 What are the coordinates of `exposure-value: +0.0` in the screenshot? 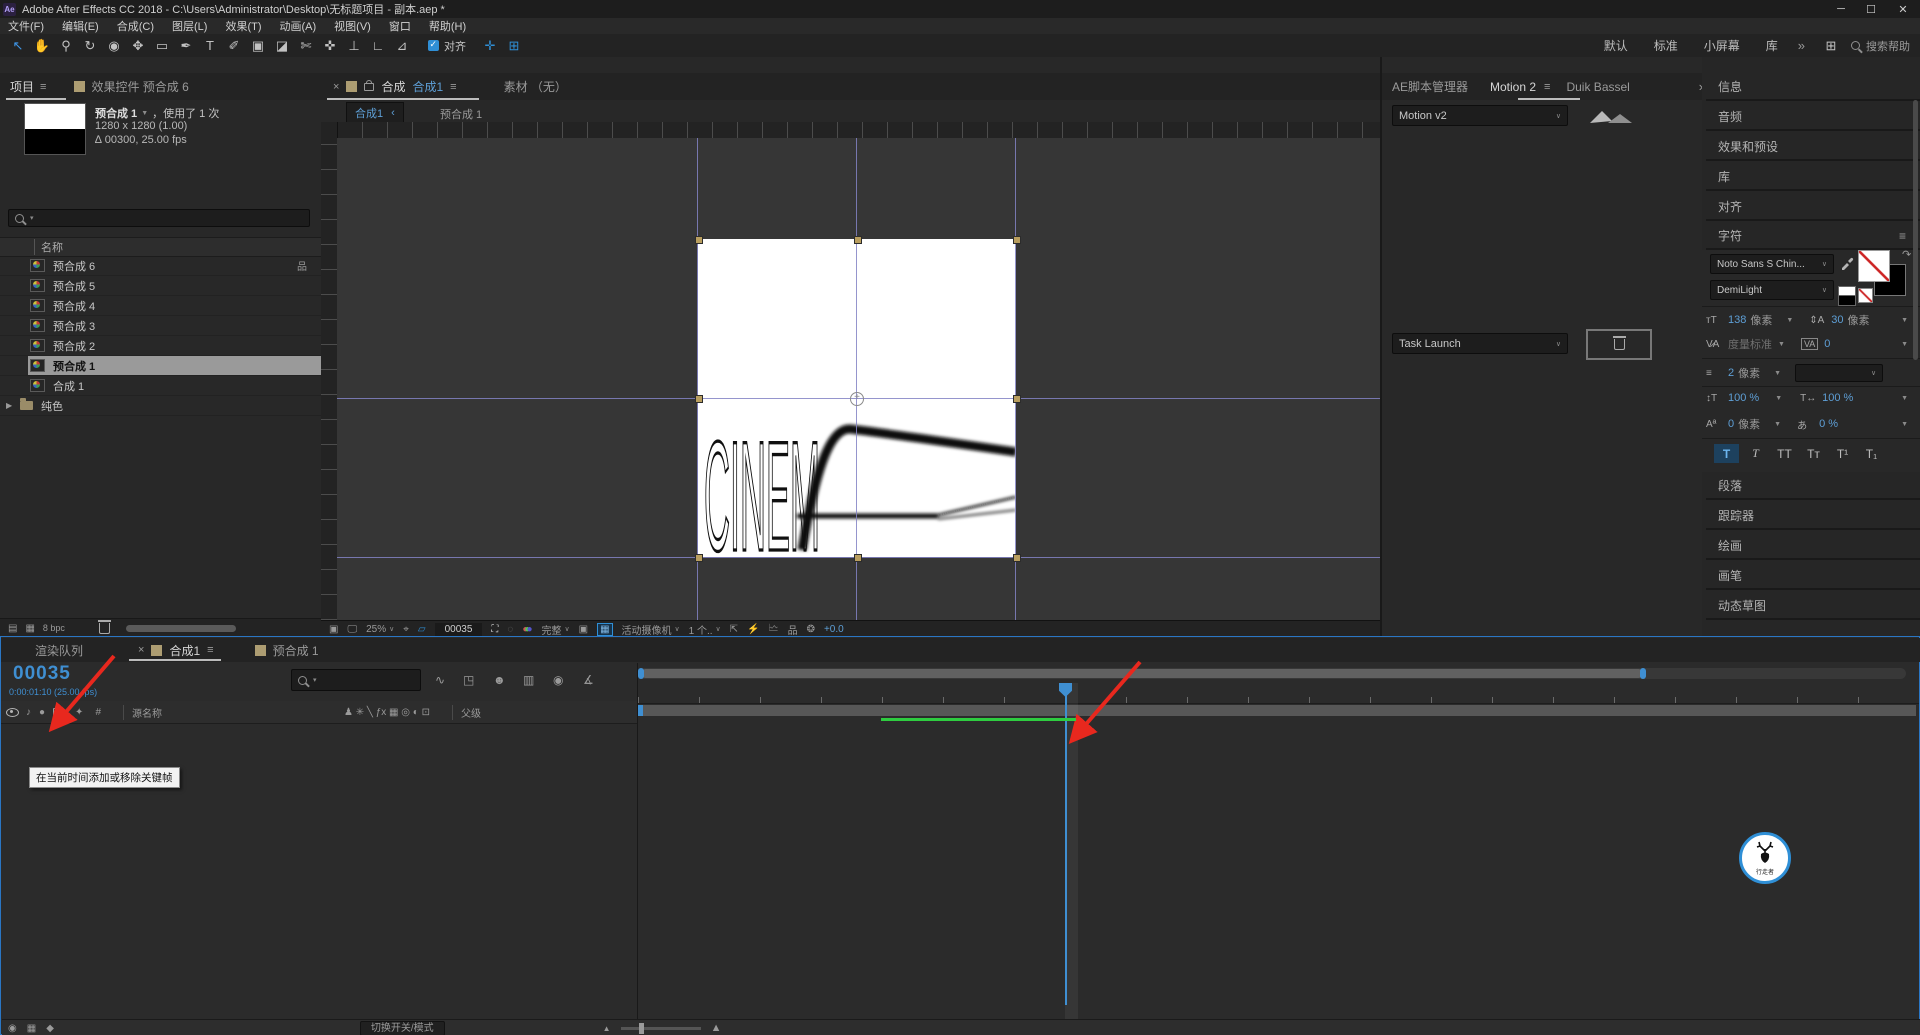 It's located at (834, 629).